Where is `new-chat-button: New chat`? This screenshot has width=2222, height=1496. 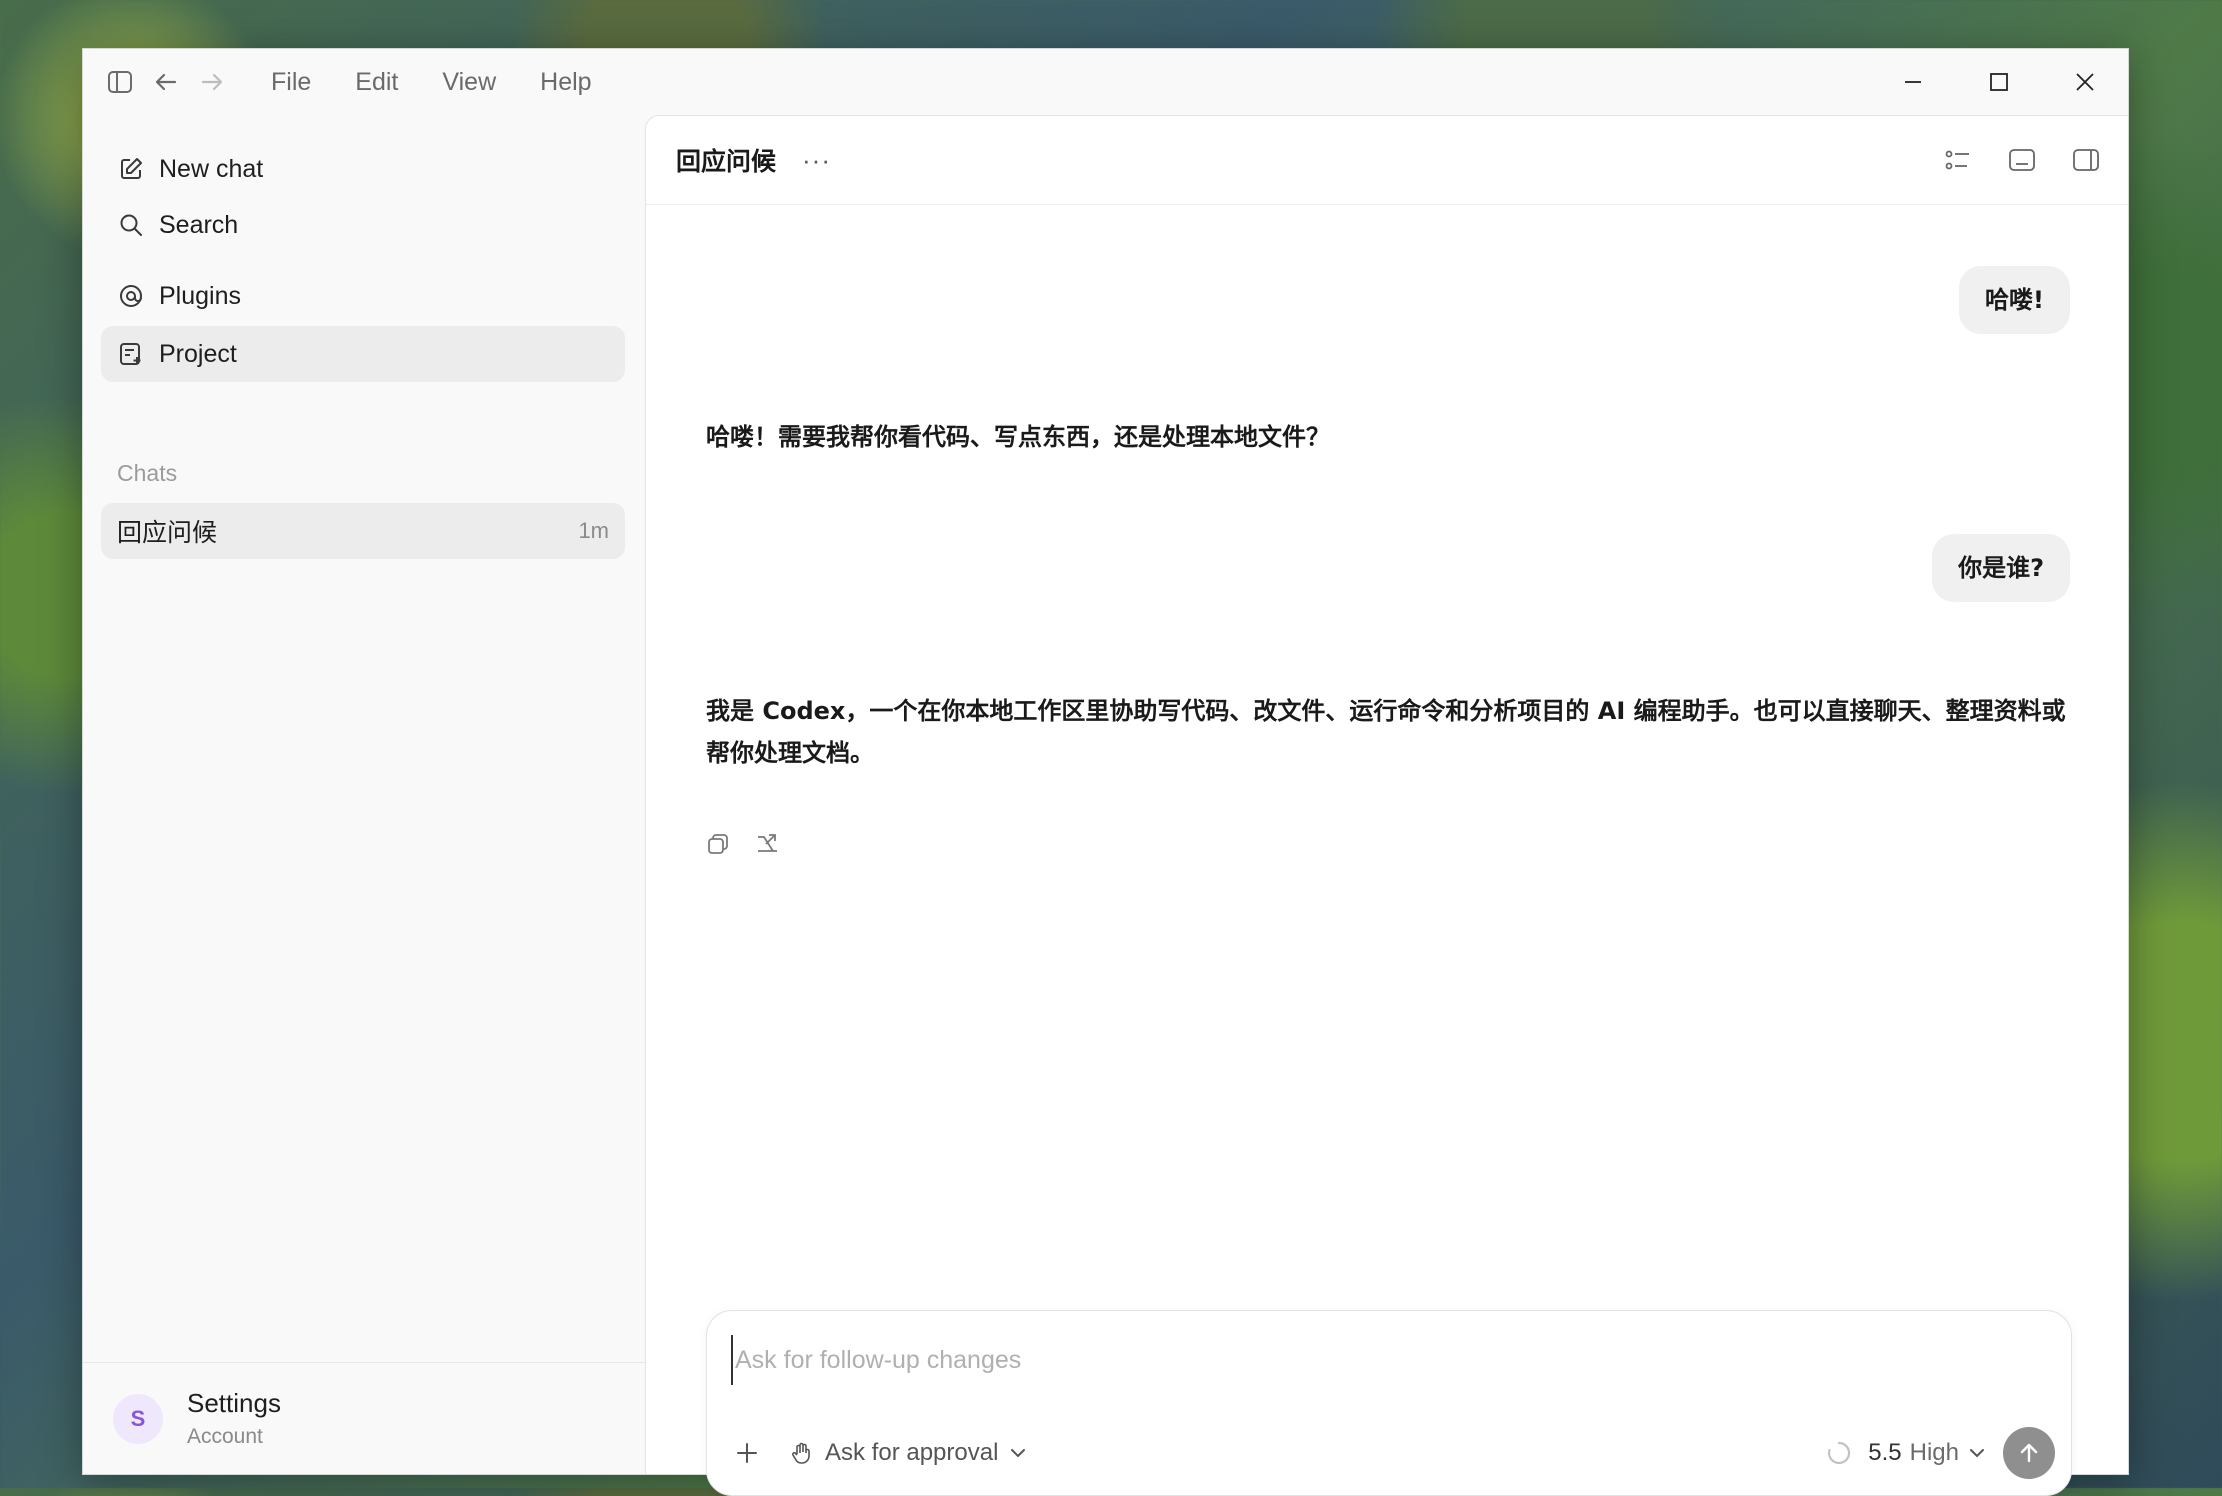
new-chat-button: New chat is located at coordinates (363, 169).